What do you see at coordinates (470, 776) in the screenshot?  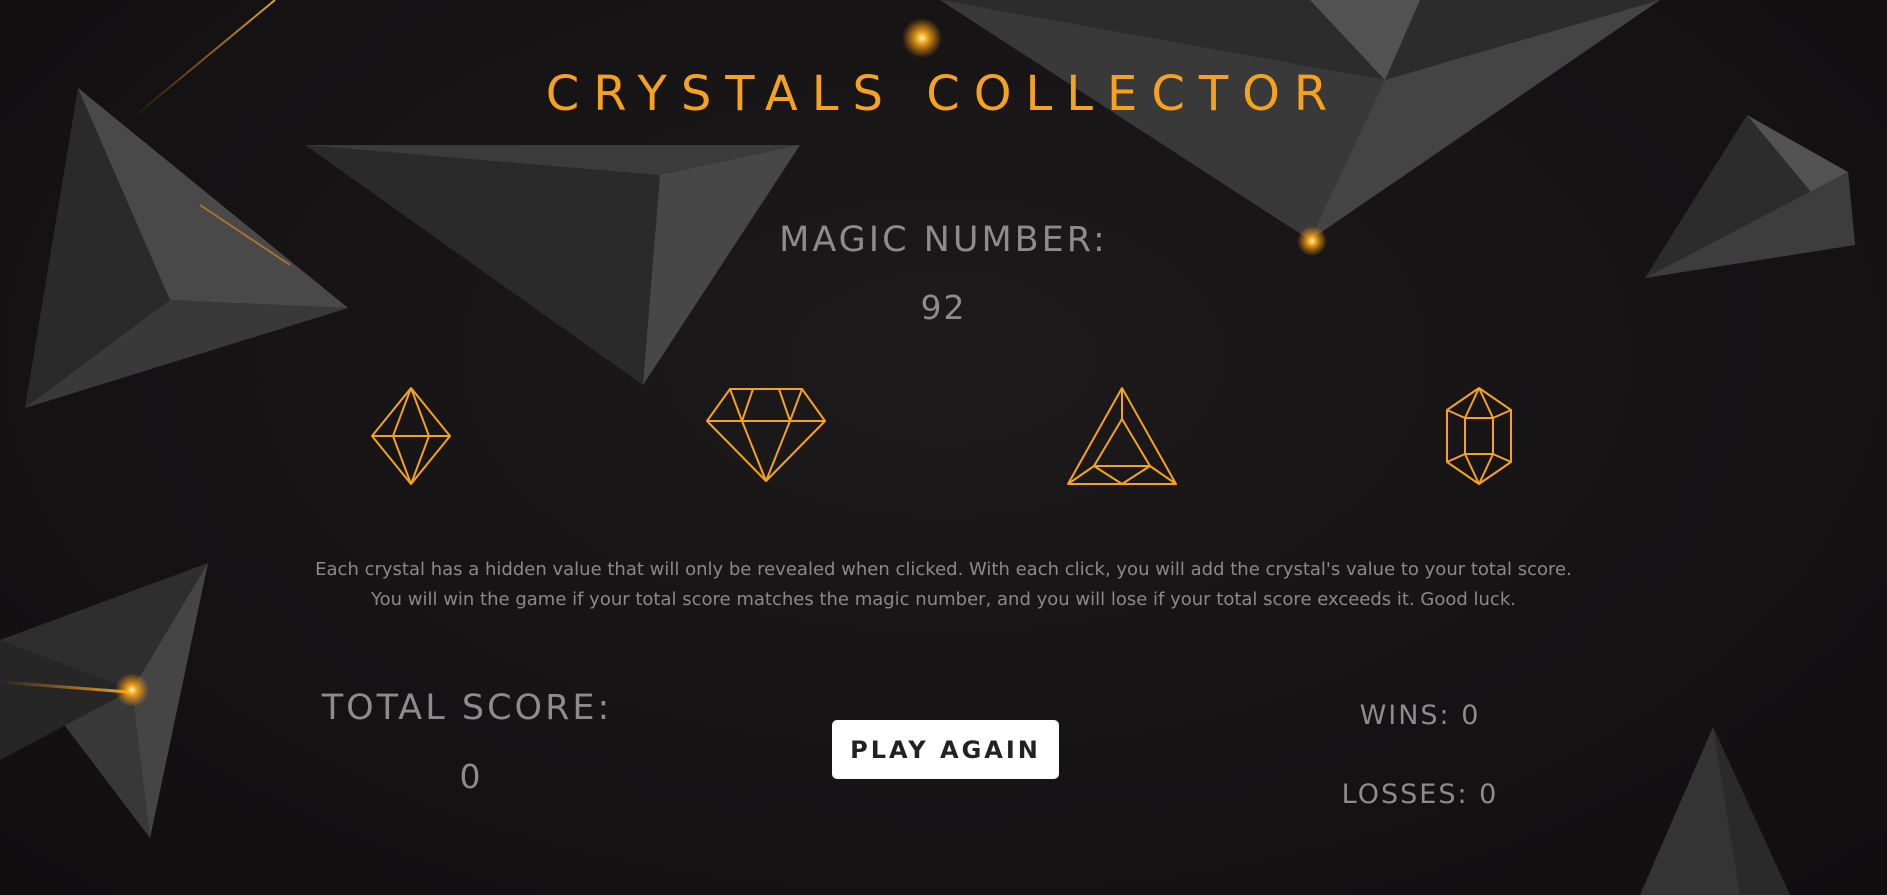 I see `total-score-value: 0` at bounding box center [470, 776].